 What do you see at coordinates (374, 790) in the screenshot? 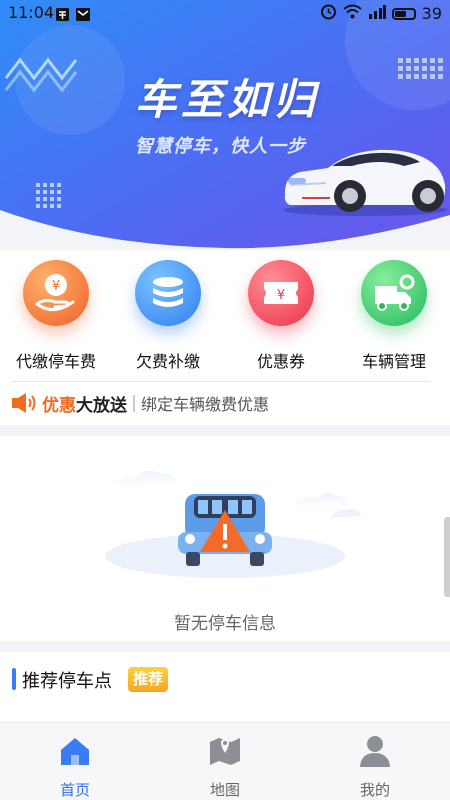
I see `tab-label: 我的` at bounding box center [374, 790].